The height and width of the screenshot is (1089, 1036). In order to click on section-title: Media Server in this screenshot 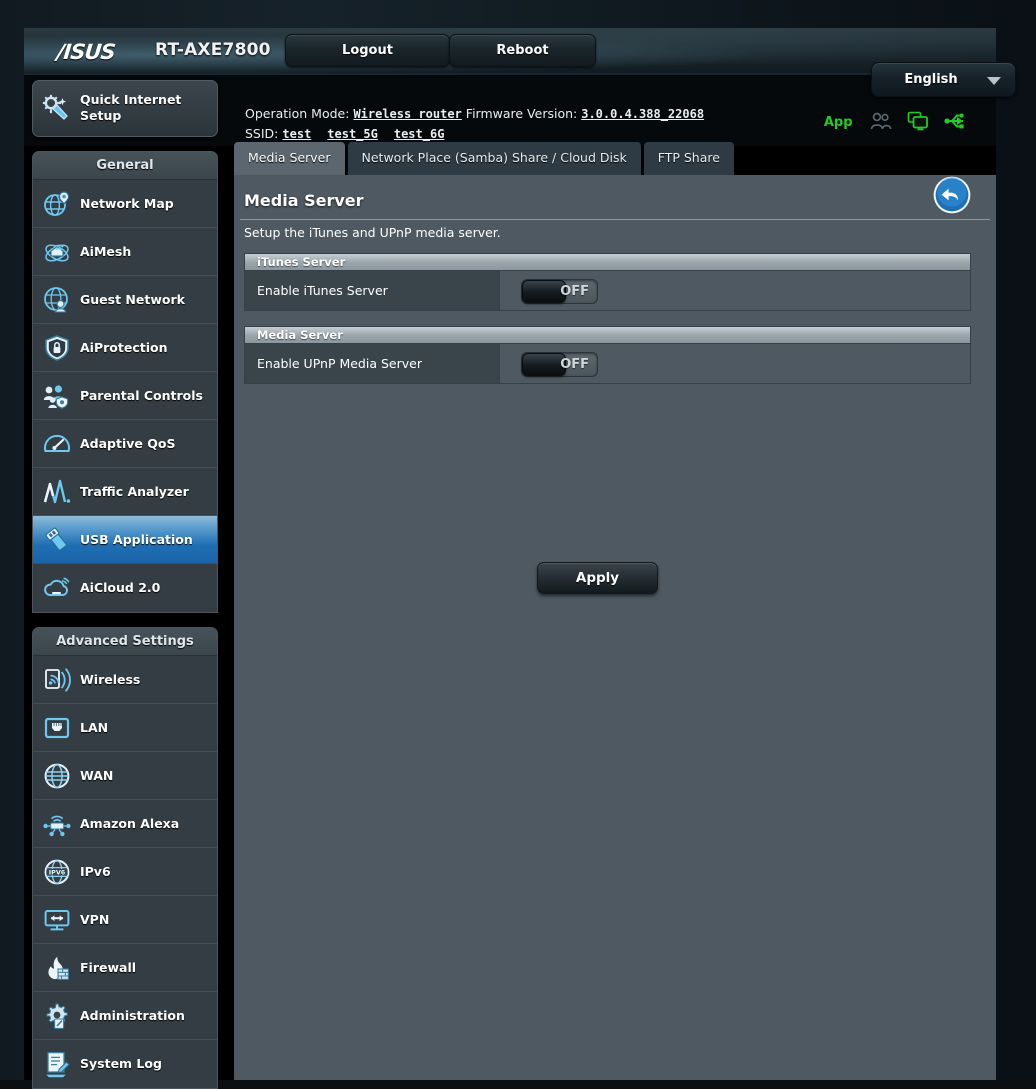, I will do `click(607, 335)`.